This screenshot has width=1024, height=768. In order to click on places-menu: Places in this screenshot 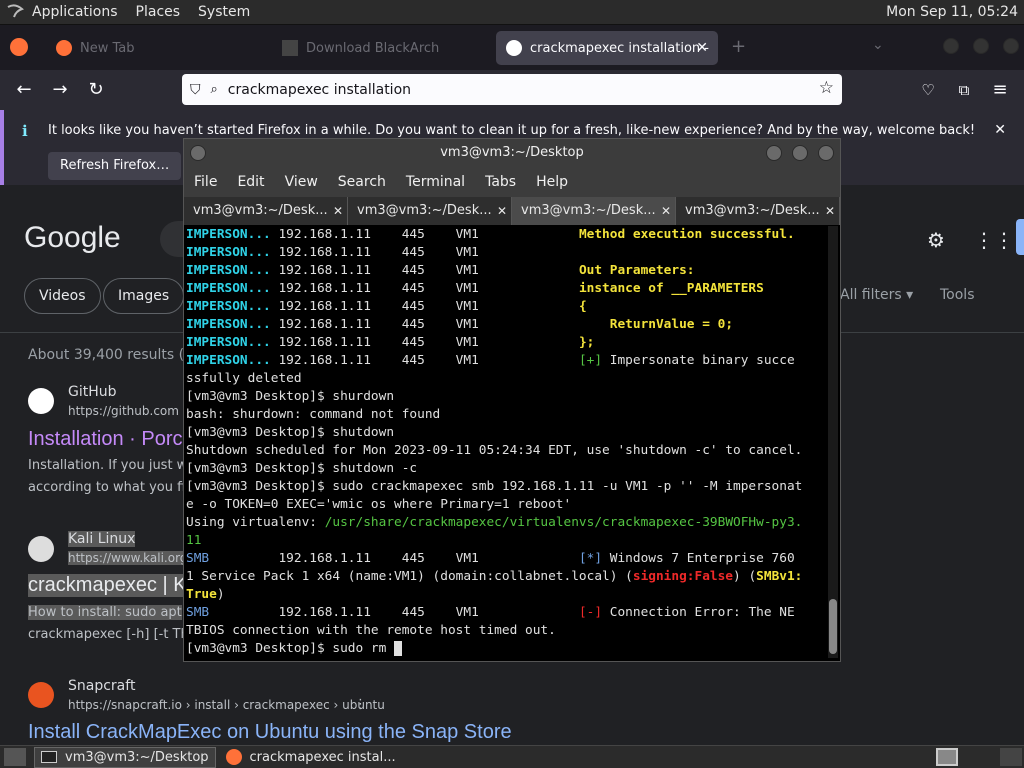, I will do `click(158, 12)`.